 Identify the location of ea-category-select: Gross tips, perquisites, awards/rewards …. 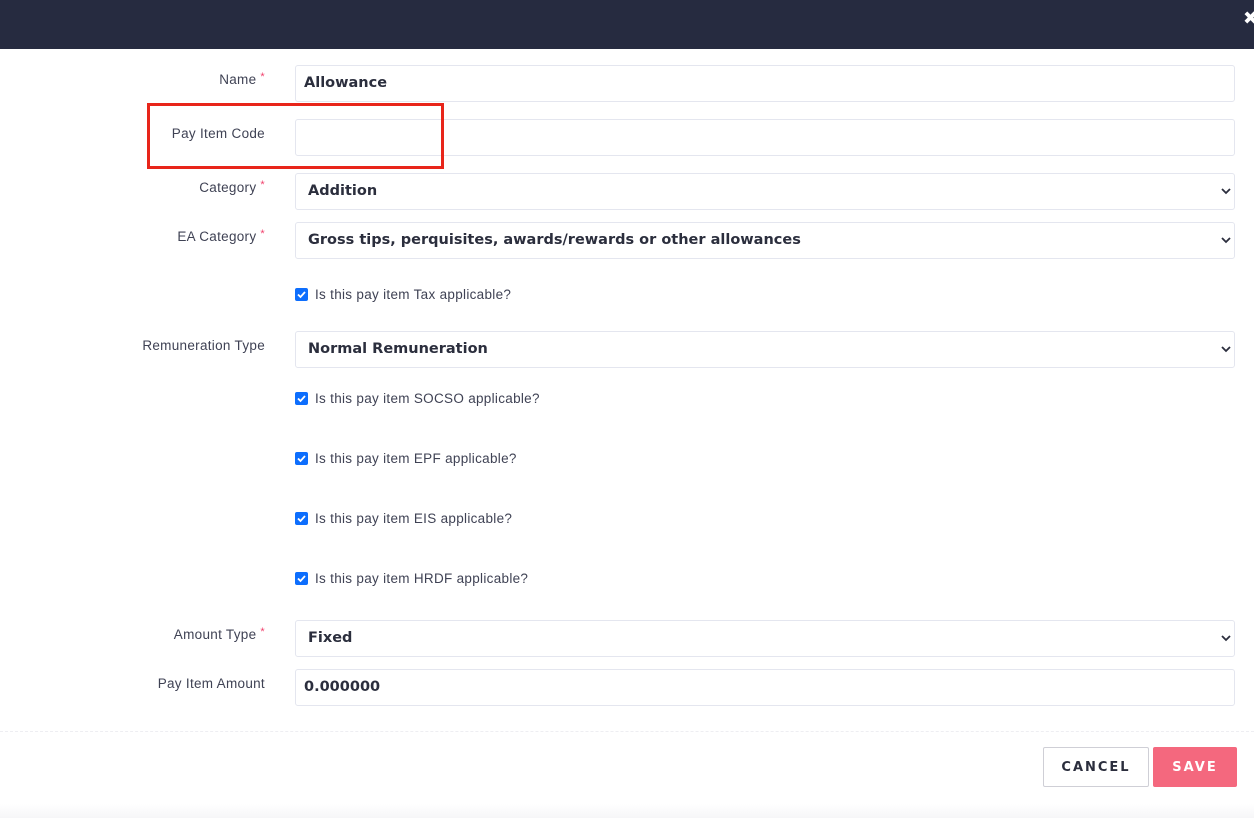
(765, 240).